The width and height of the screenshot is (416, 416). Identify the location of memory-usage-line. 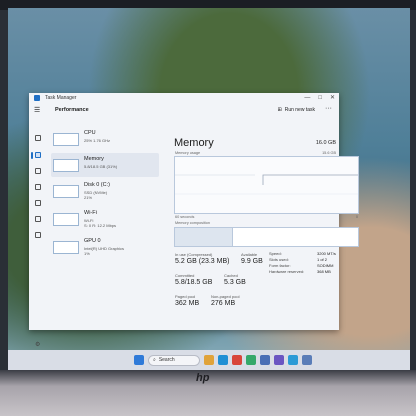
(266, 184).